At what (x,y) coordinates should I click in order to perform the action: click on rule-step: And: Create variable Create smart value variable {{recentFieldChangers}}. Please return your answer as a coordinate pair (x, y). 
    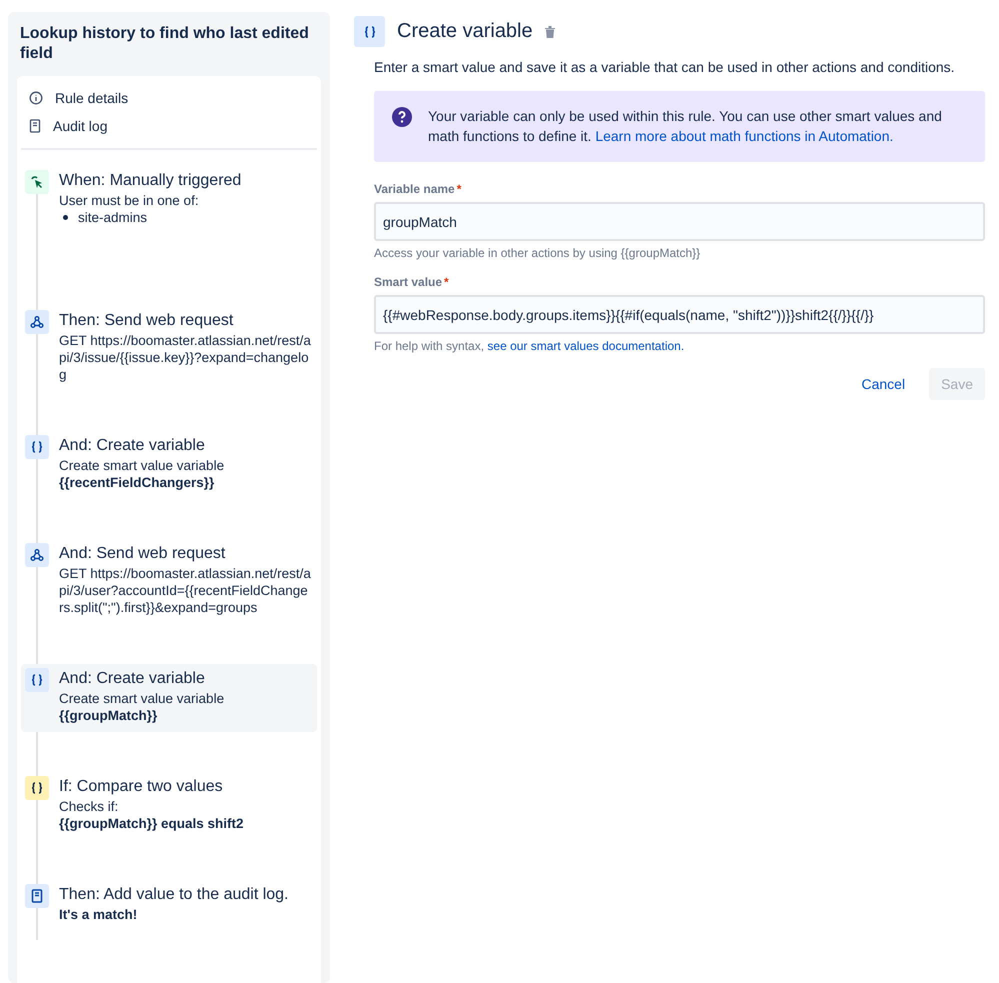
    Looking at the image, I should click on (169, 465).